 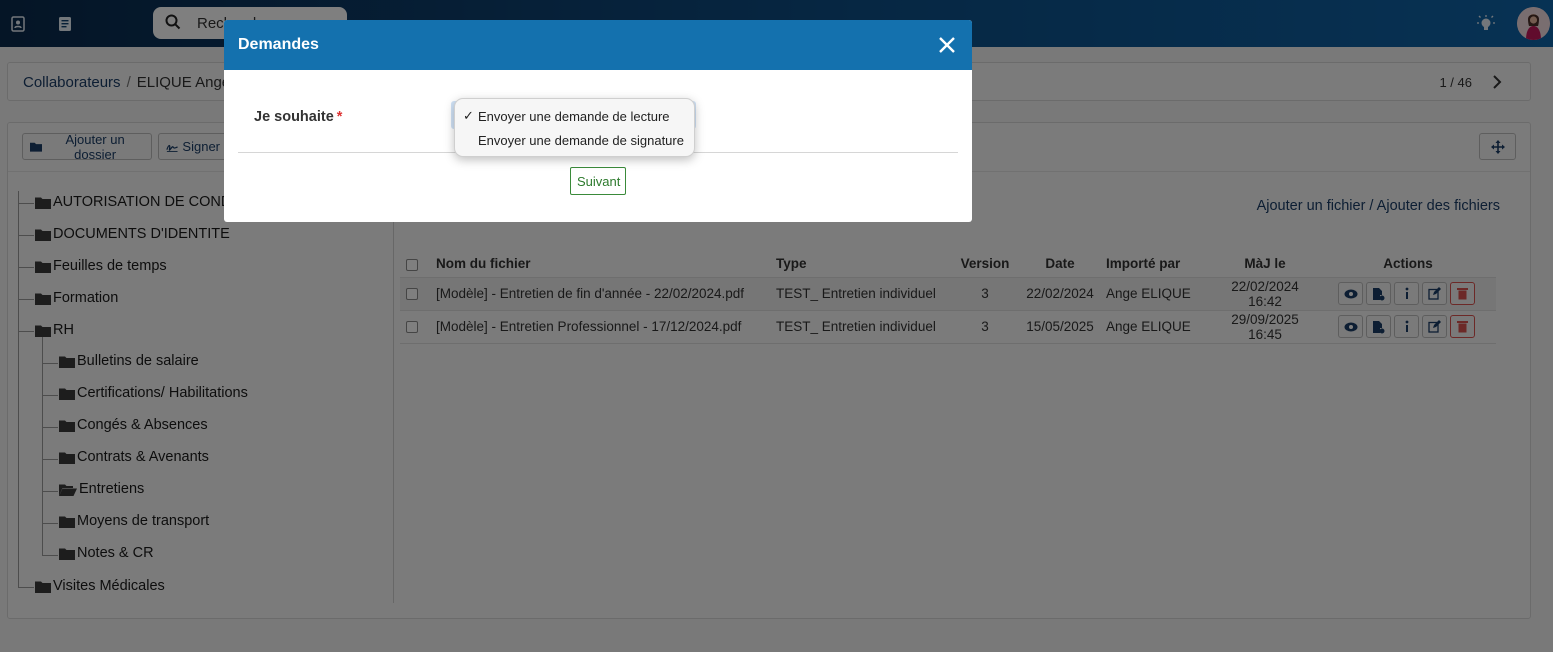 What do you see at coordinates (468, 115) in the screenshot?
I see `checkmark-icon: ✓` at bounding box center [468, 115].